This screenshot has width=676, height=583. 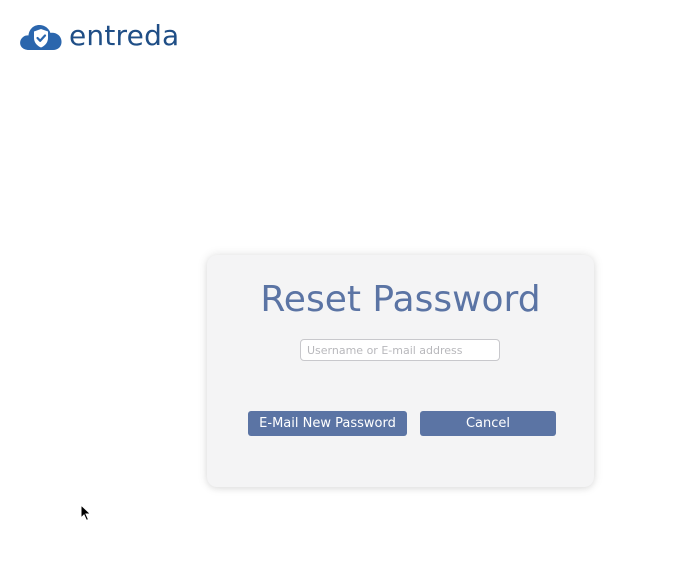 I want to click on brand-logo: entreda, so click(x=99, y=36).